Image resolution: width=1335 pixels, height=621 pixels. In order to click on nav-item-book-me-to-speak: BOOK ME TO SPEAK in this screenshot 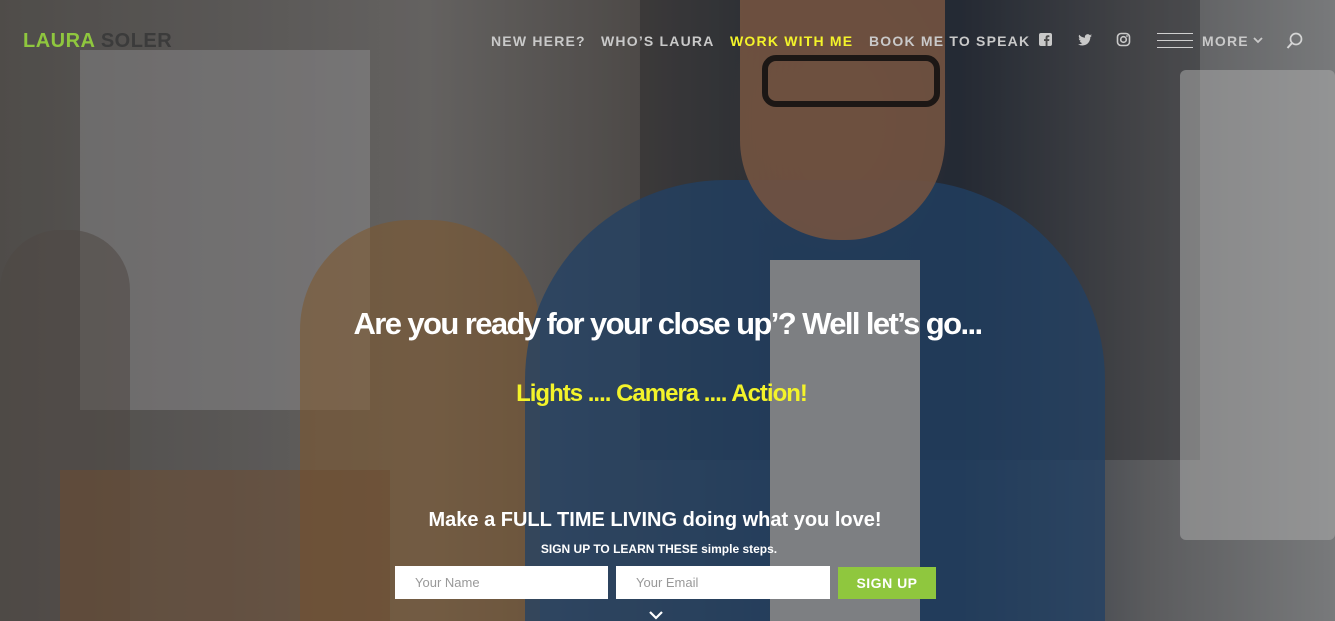, I will do `click(949, 41)`.